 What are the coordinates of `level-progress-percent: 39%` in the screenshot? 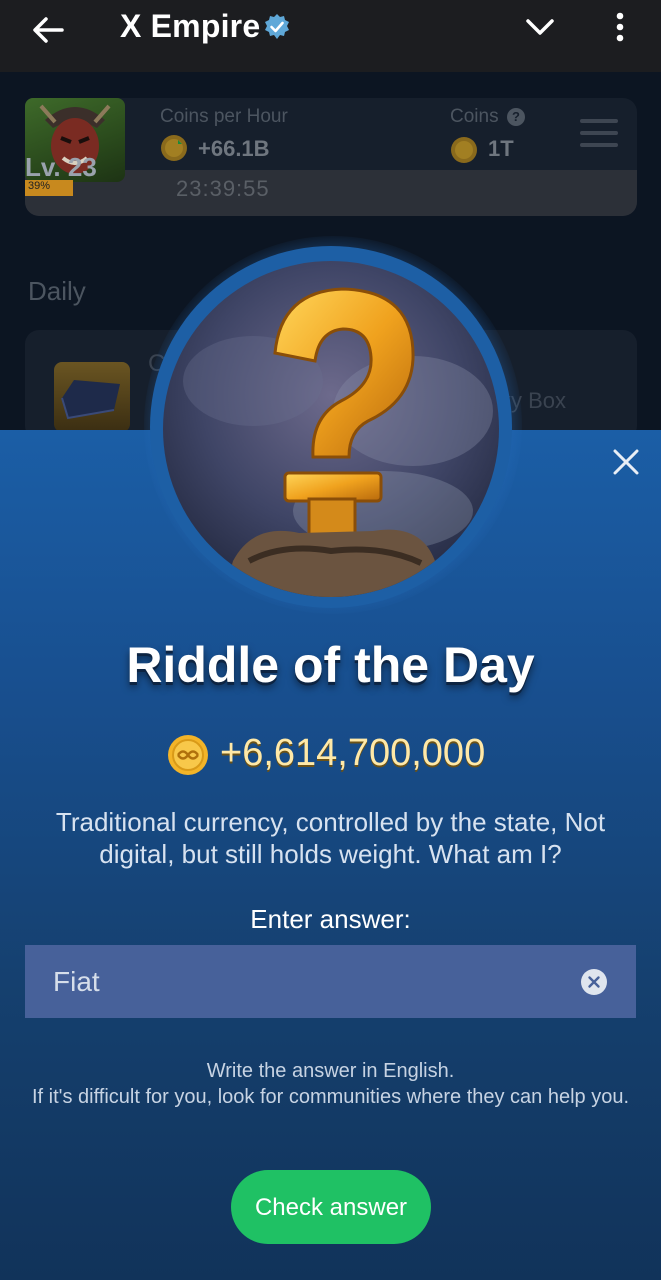 It's located at (39, 186).